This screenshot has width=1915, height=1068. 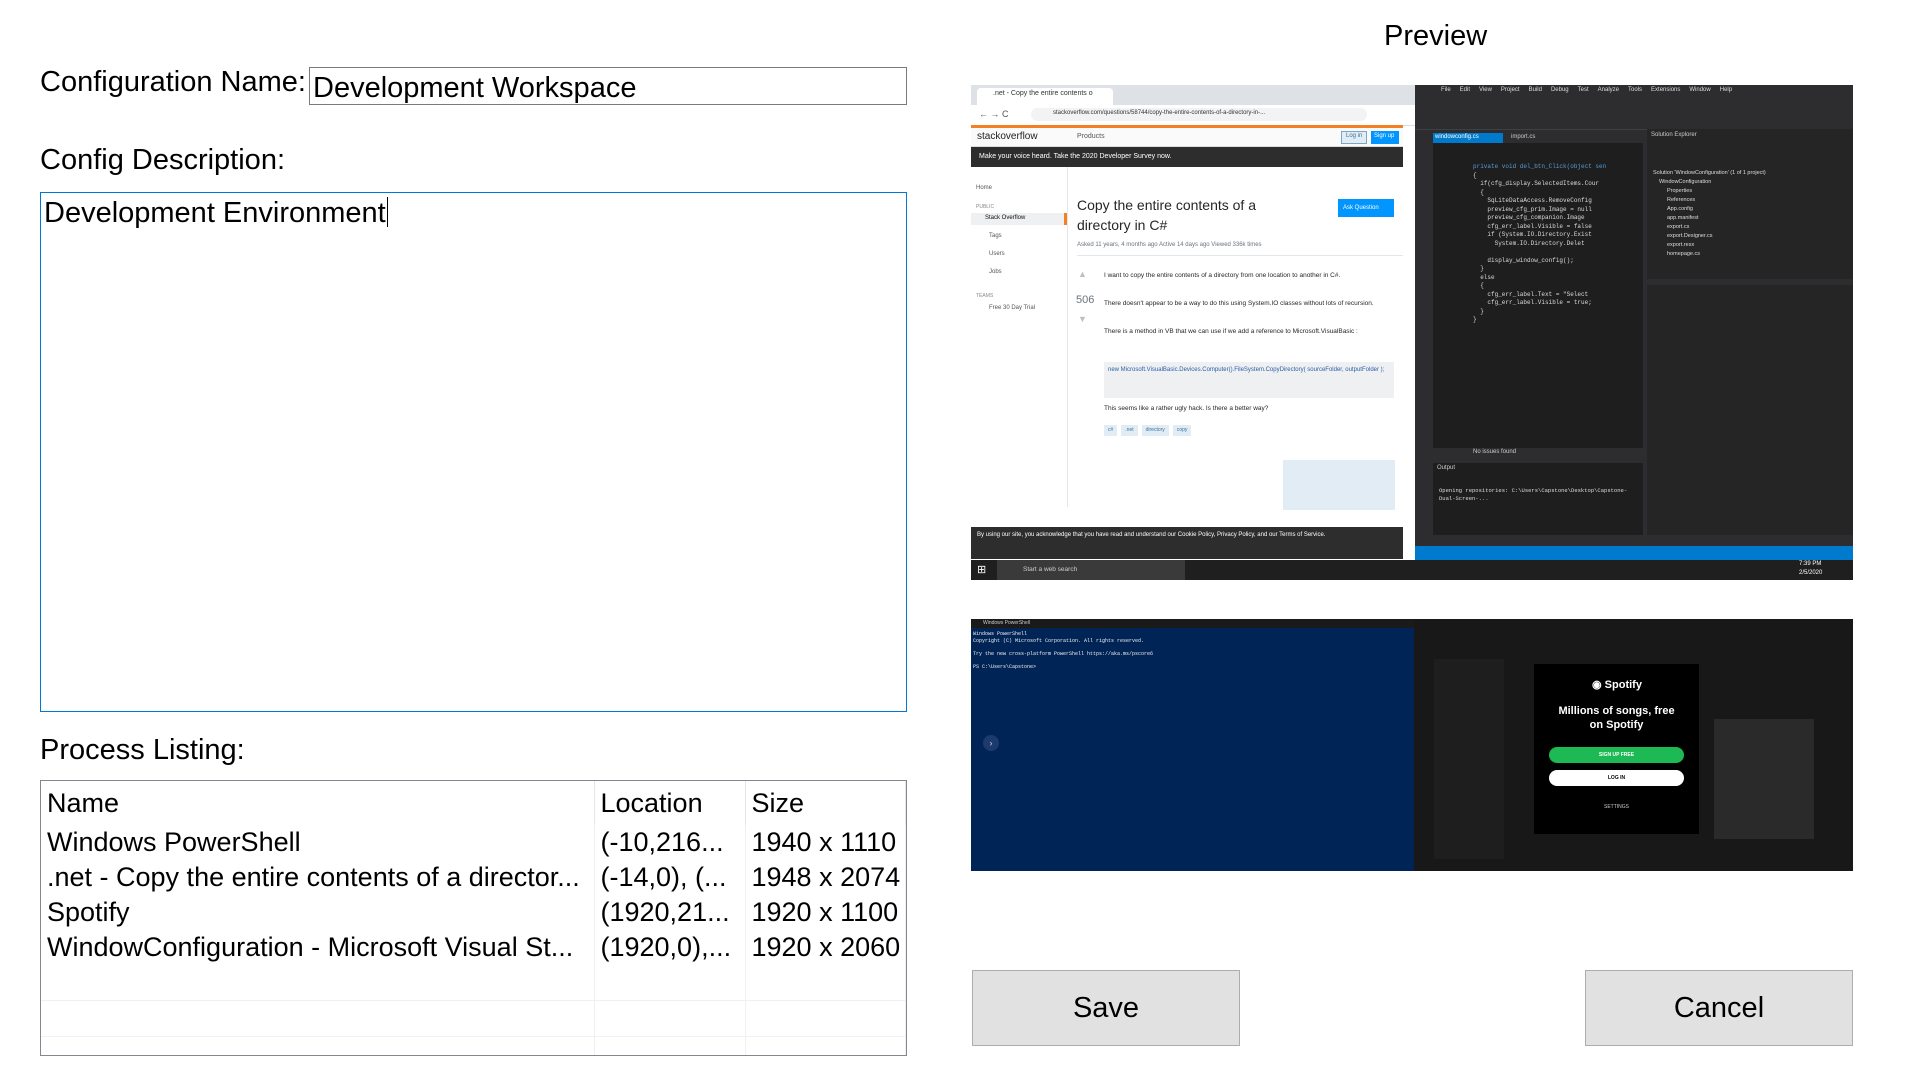 I want to click on vs-code-line: cfg_err_label.Text = "Select, so click(x=1531, y=294).